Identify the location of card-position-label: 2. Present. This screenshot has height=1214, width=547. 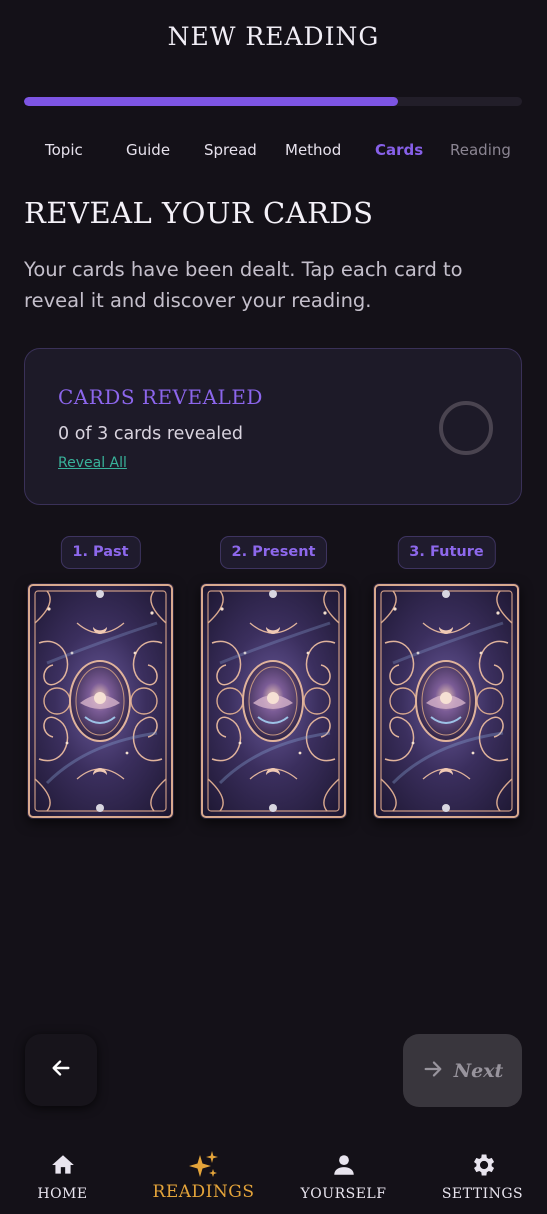
(273, 552).